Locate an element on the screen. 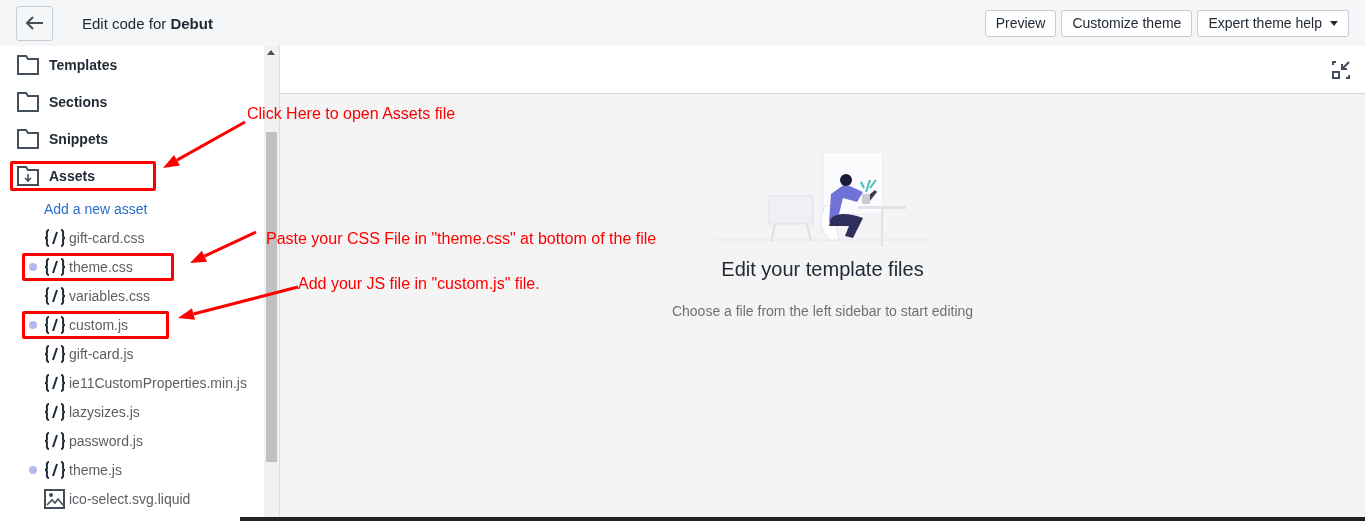  annotation-text: Add your JS file in "custom.js" file. is located at coordinates (419, 284).